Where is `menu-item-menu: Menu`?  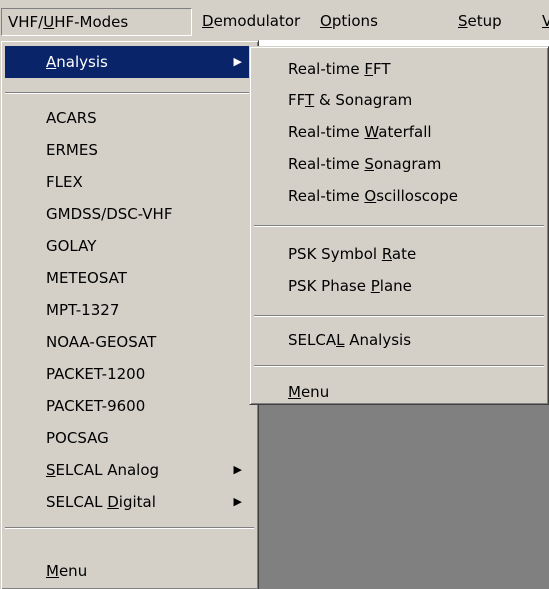 menu-item-menu: Menu is located at coordinates (129, 571).